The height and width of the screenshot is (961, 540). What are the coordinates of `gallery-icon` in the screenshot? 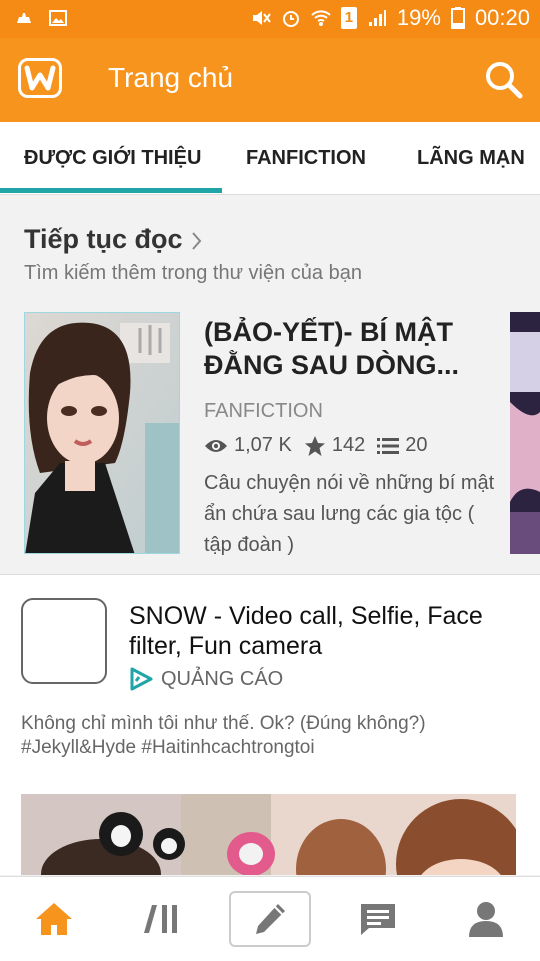 It's located at (58, 18).